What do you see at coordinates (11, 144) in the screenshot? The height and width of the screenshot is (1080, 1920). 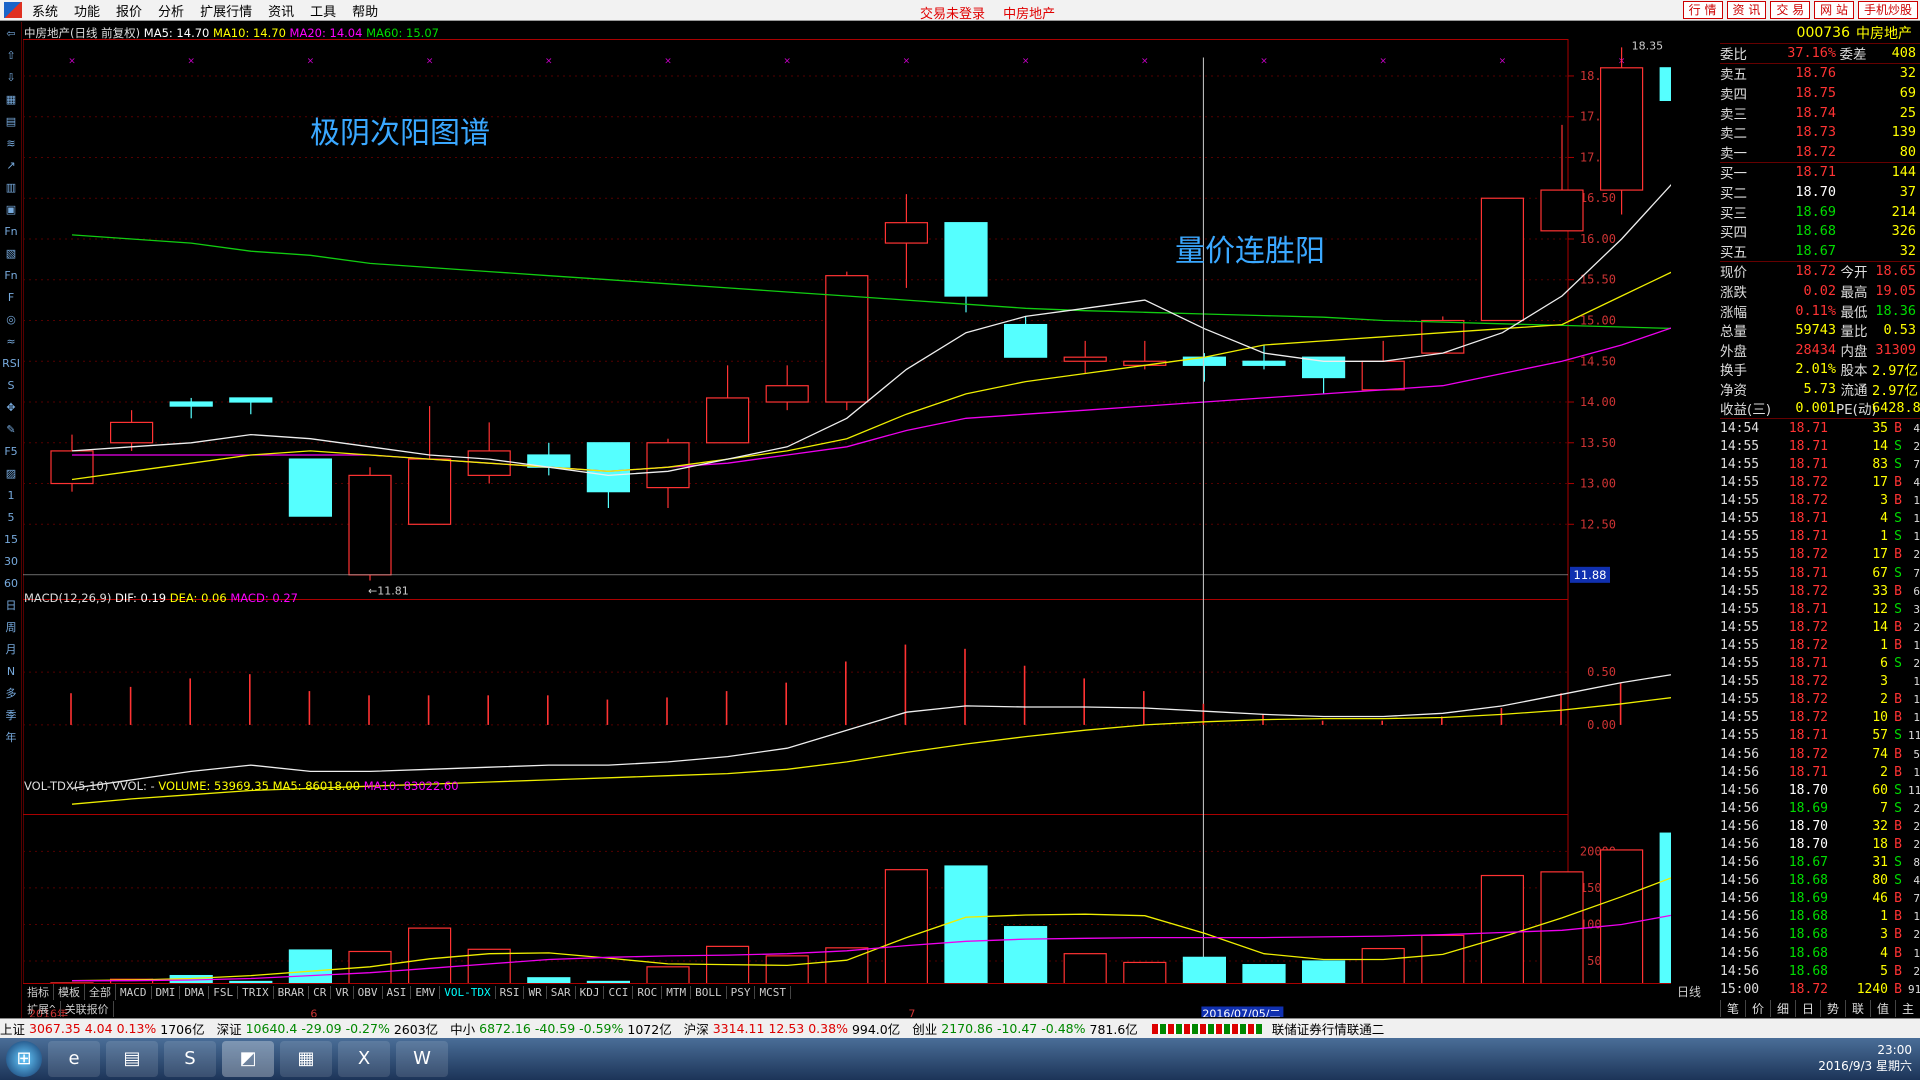 I see `left-tool-button: ≋` at bounding box center [11, 144].